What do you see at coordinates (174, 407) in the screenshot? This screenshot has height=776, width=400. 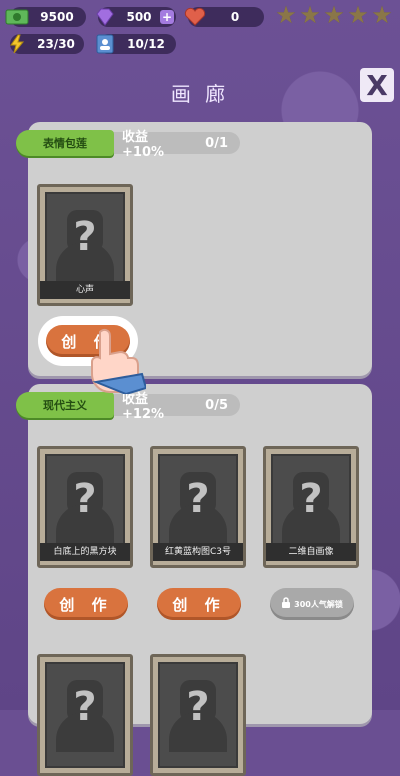 I see `section-info-strip: 收益 +12% 0/5` at bounding box center [174, 407].